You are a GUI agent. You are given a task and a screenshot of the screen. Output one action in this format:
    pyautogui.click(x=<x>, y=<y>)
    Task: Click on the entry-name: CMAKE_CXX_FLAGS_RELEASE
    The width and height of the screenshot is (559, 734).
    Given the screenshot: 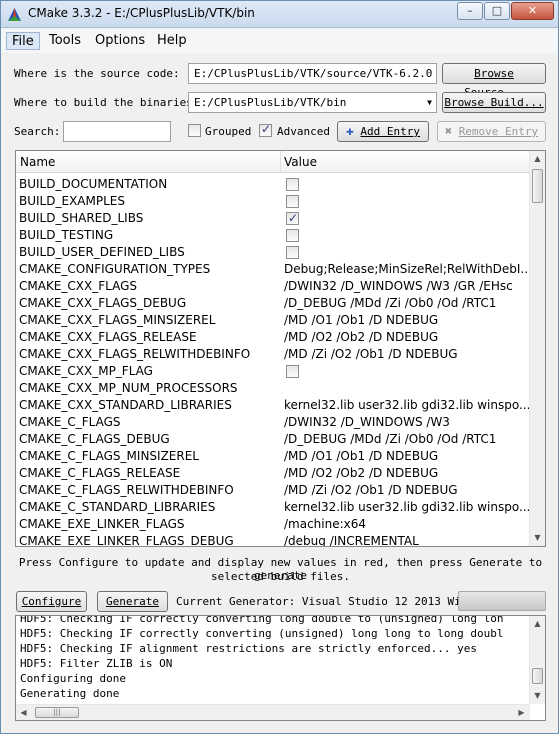 What is the action you would take?
    pyautogui.click(x=108, y=337)
    